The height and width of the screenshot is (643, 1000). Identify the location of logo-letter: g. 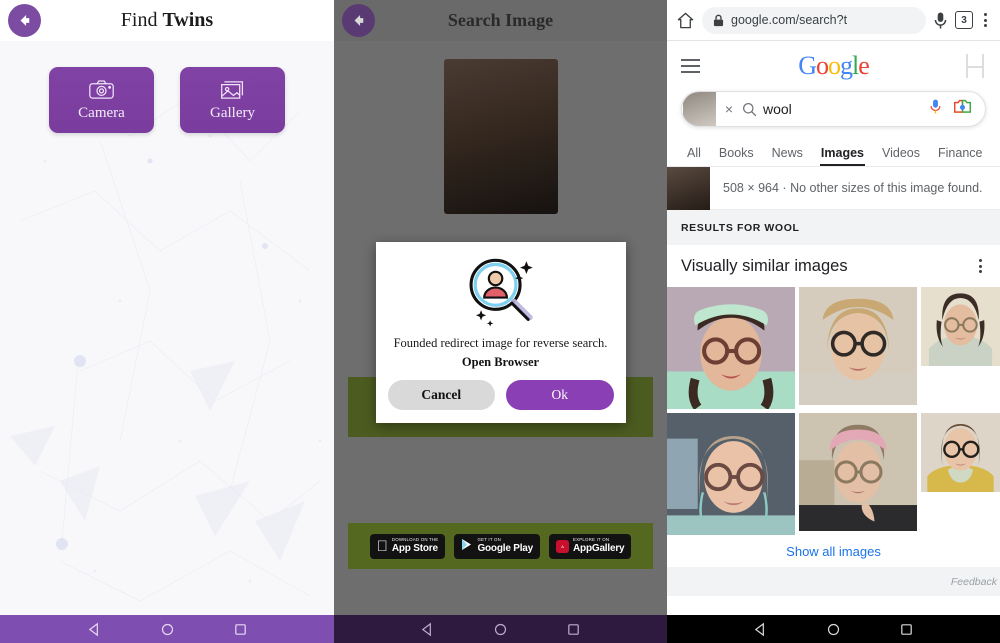
(846, 65).